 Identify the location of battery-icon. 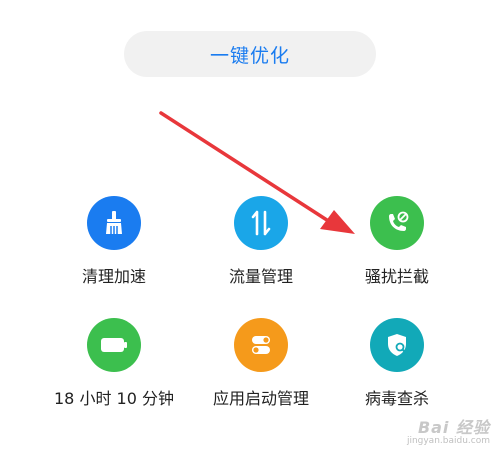
(114, 345).